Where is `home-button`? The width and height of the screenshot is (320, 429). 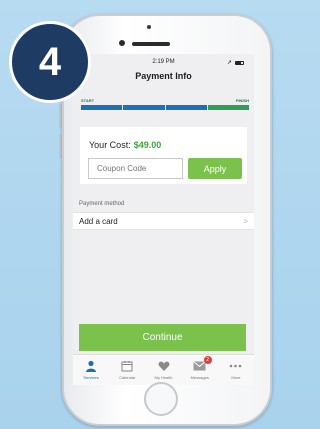
home-button is located at coordinates (161, 399).